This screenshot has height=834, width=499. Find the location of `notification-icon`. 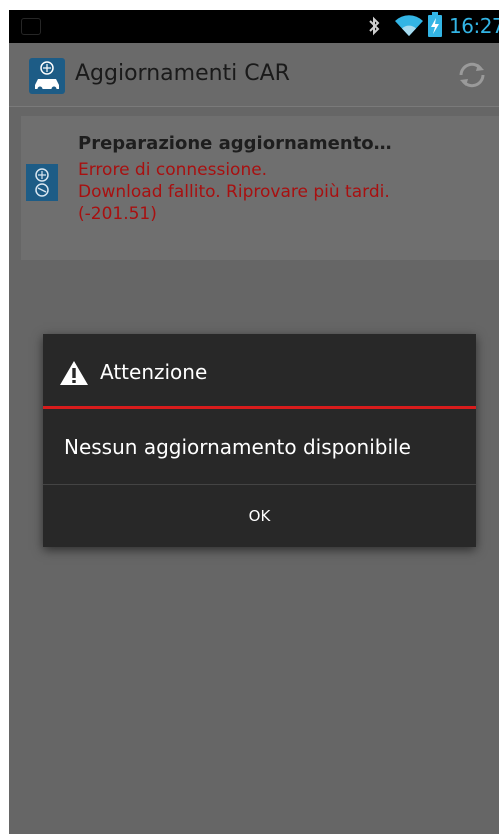

notification-icon is located at coordinates (31, 26).